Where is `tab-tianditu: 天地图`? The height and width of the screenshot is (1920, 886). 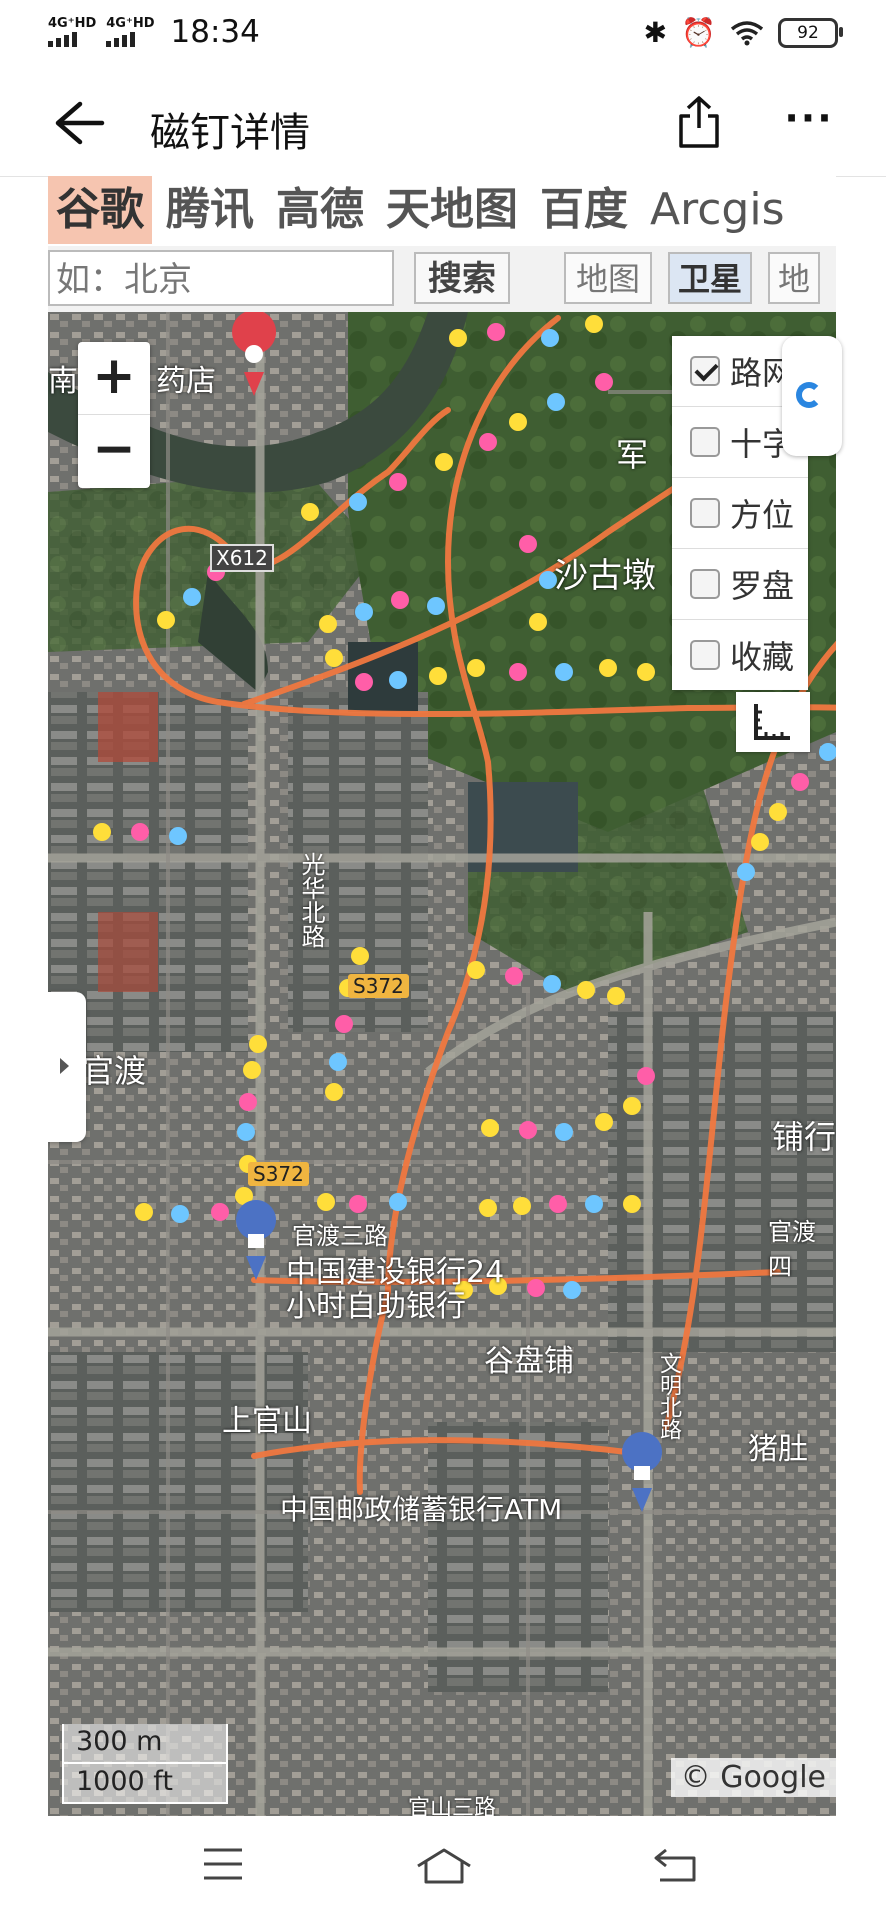
tab-tianditu: 天地图 is located at coordinates (452, 210).